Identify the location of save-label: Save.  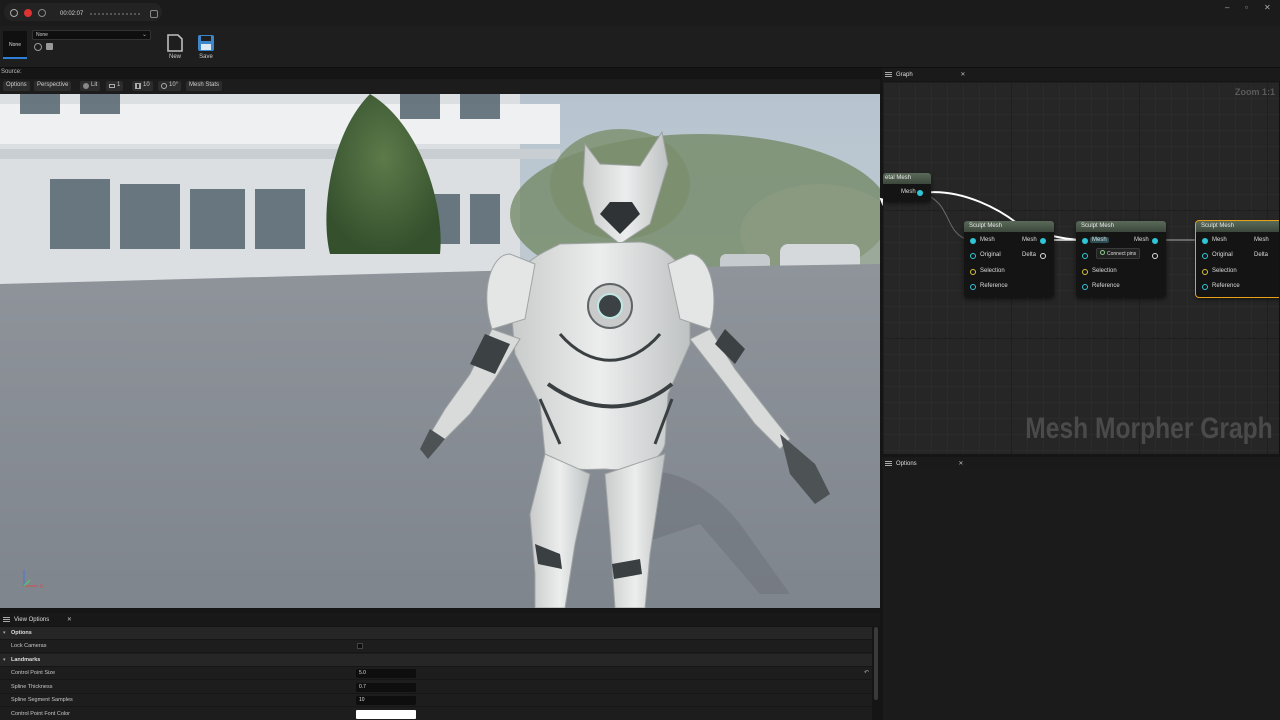
(206, 57).